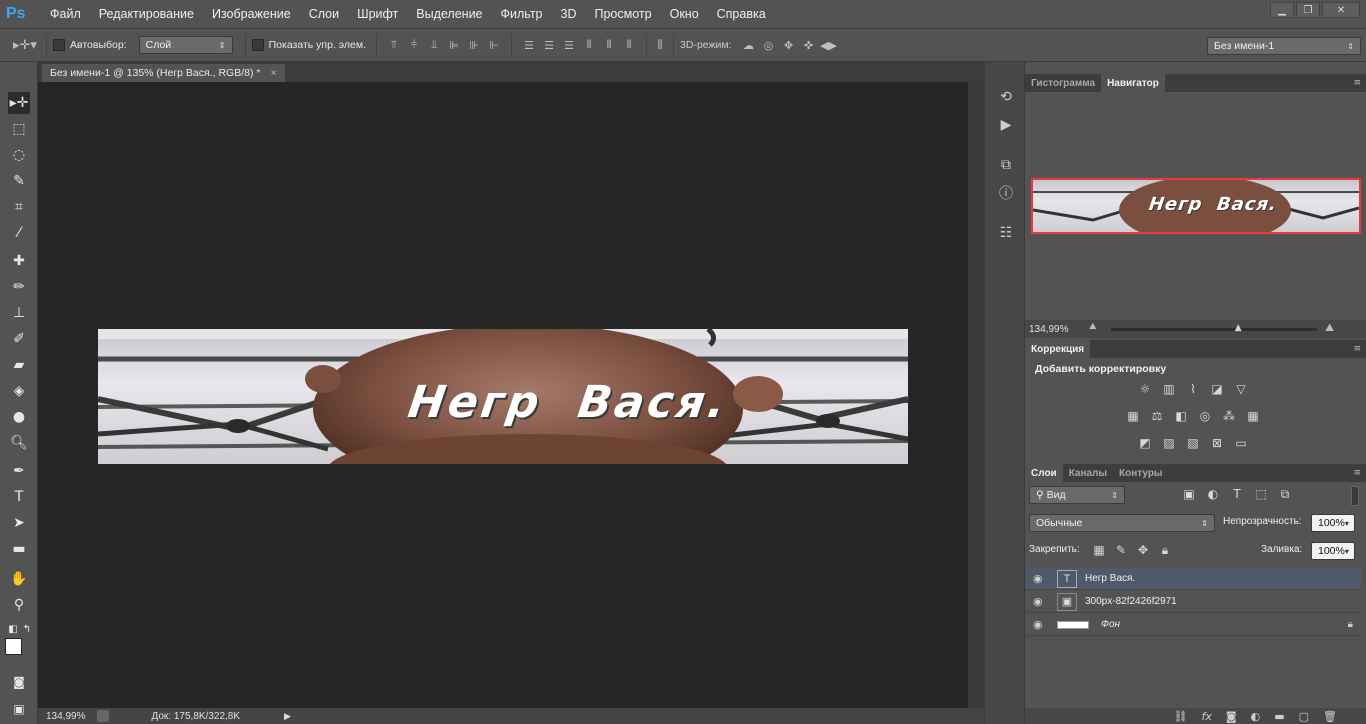 The width and height of the screenshot is (1366, 724). Describe the element at coordinates (103, 716) in the screenshot. I see `status-share-icon` at that location.